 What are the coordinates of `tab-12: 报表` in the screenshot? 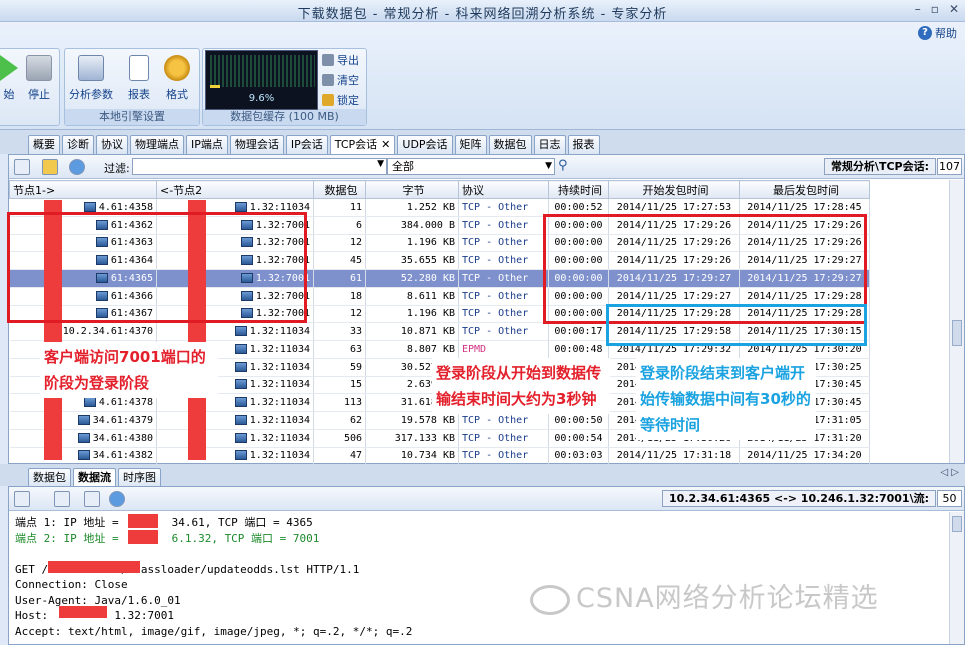 It's located at (583, 144).